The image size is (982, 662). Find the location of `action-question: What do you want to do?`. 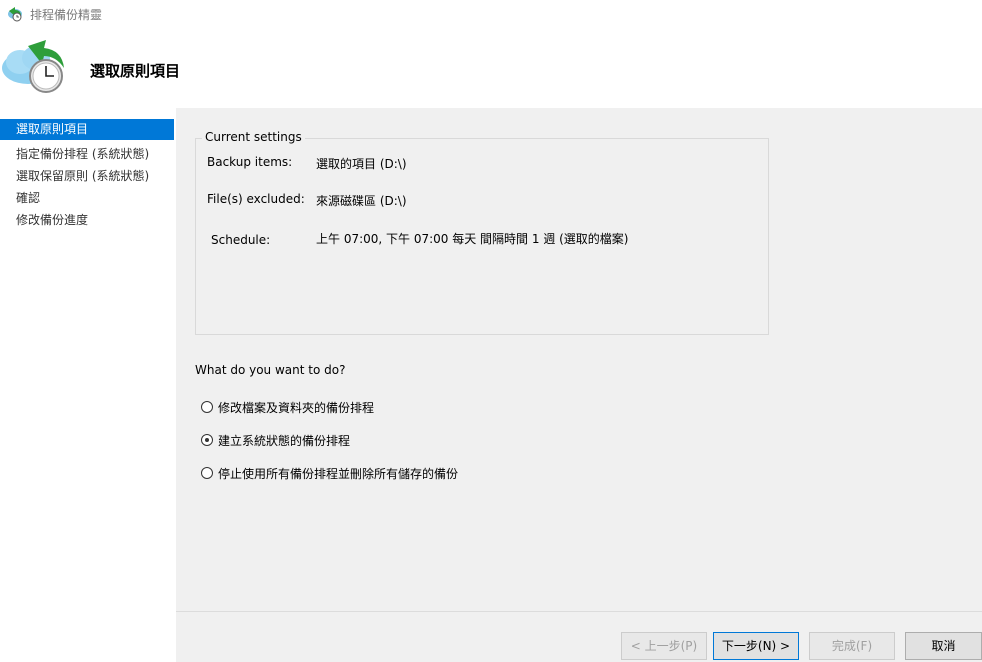

action-question: What do you want to do? is located at coordinates (270, 370).